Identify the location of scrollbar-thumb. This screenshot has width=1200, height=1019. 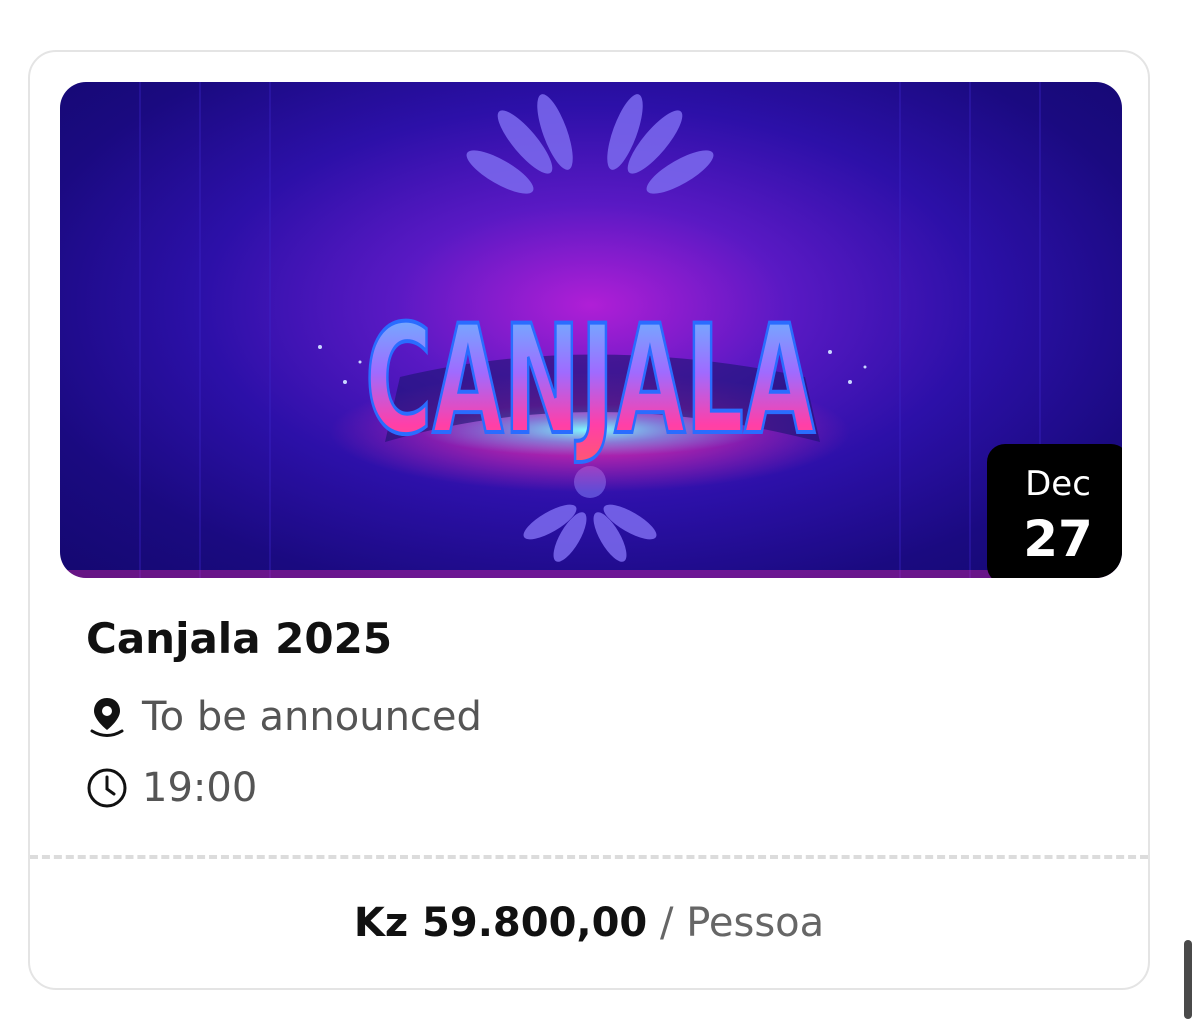
(1188, 979).